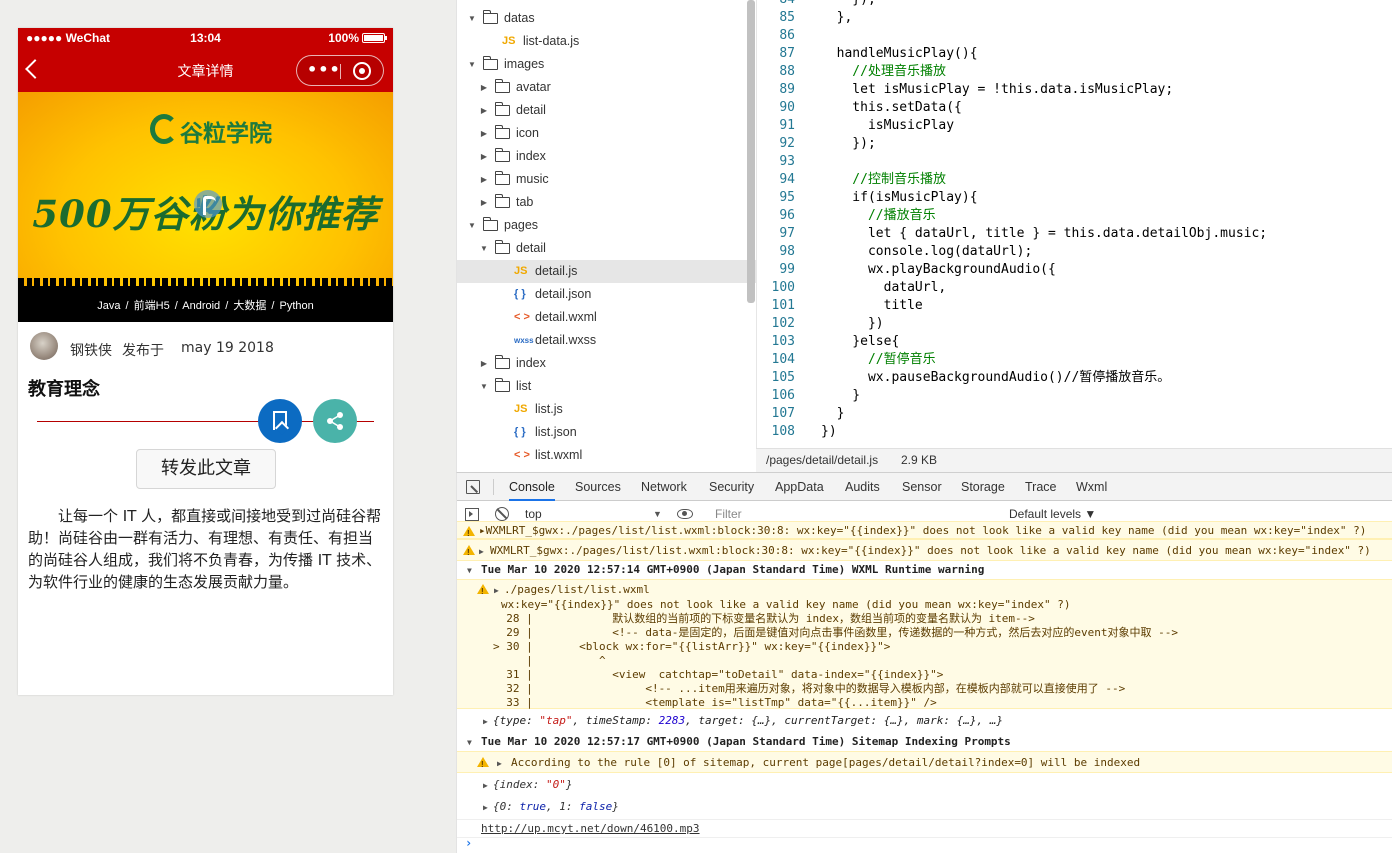 Image resolution: width=1392 pixels, height=853 pixels. What do you see at coordinates (862, 487) in the screenshot?
I see `tab-audits: Audits` at bounding box center [862, 487].